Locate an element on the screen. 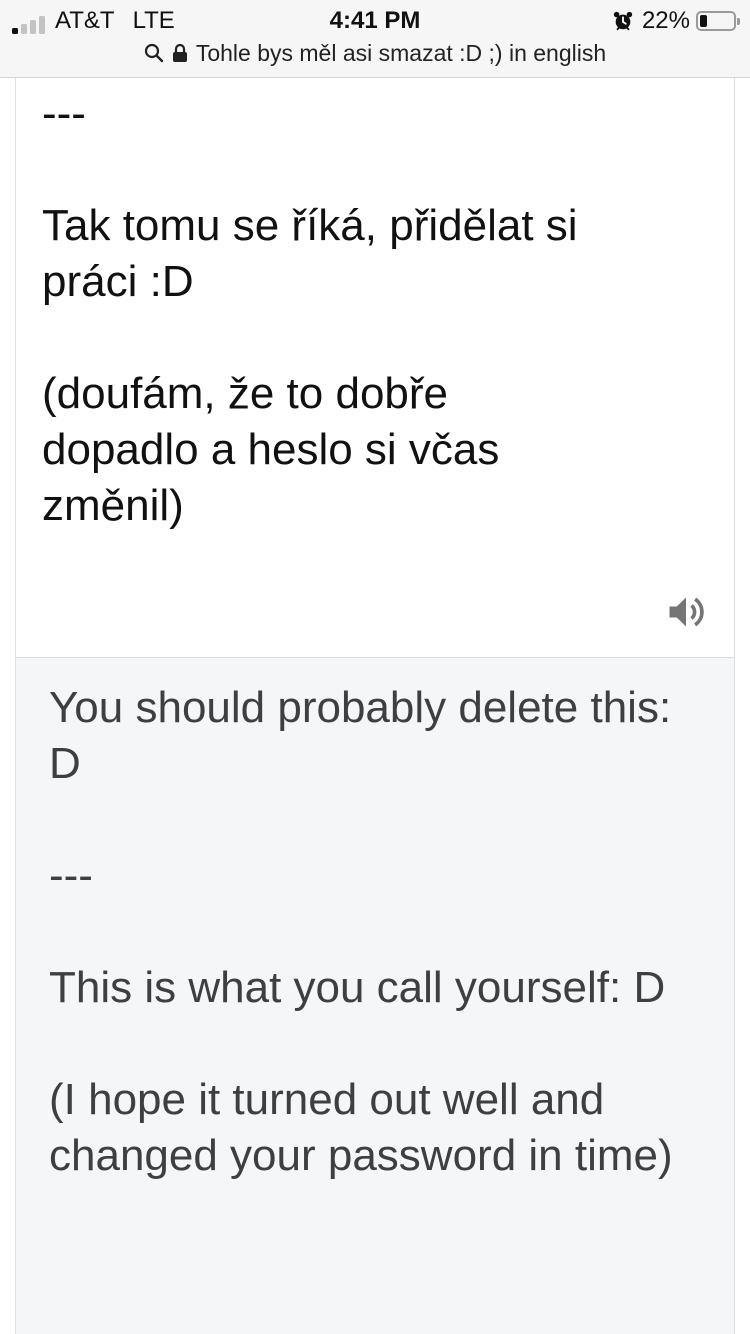 The height and width of the screenshot is (1334, 750). battery-percent: 22% is located at coordinates (665, 20).